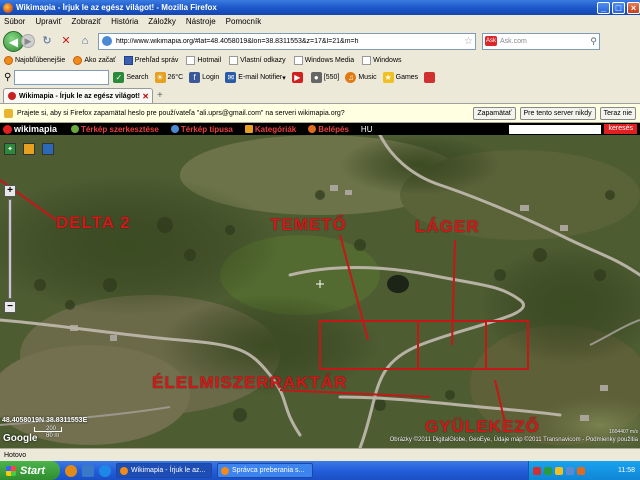  Describe the element at coordinates (86, 21) in the screenshot. I see `menu-view: Zobraziť` at that location.